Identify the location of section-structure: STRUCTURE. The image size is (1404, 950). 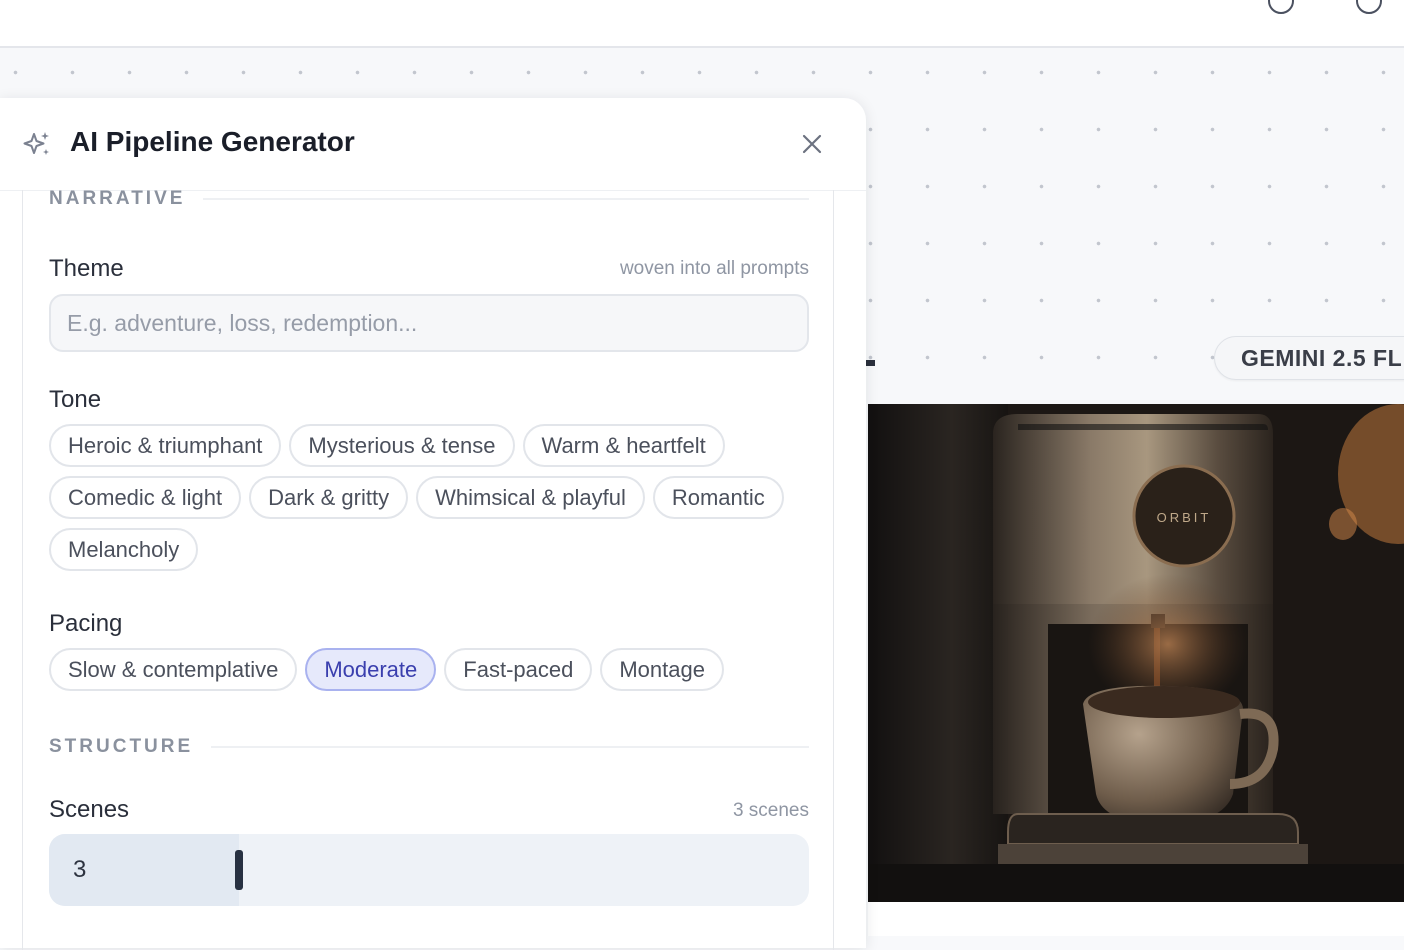
(429, 747).